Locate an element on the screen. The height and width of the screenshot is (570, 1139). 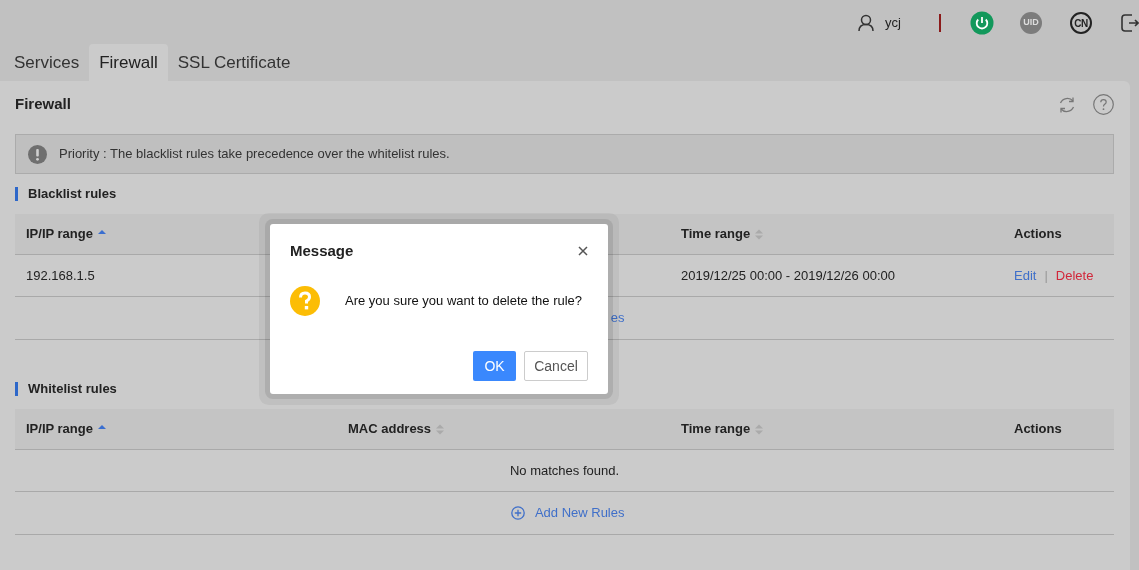
empty-message: No matches found. is located at coordinates (564, 470).